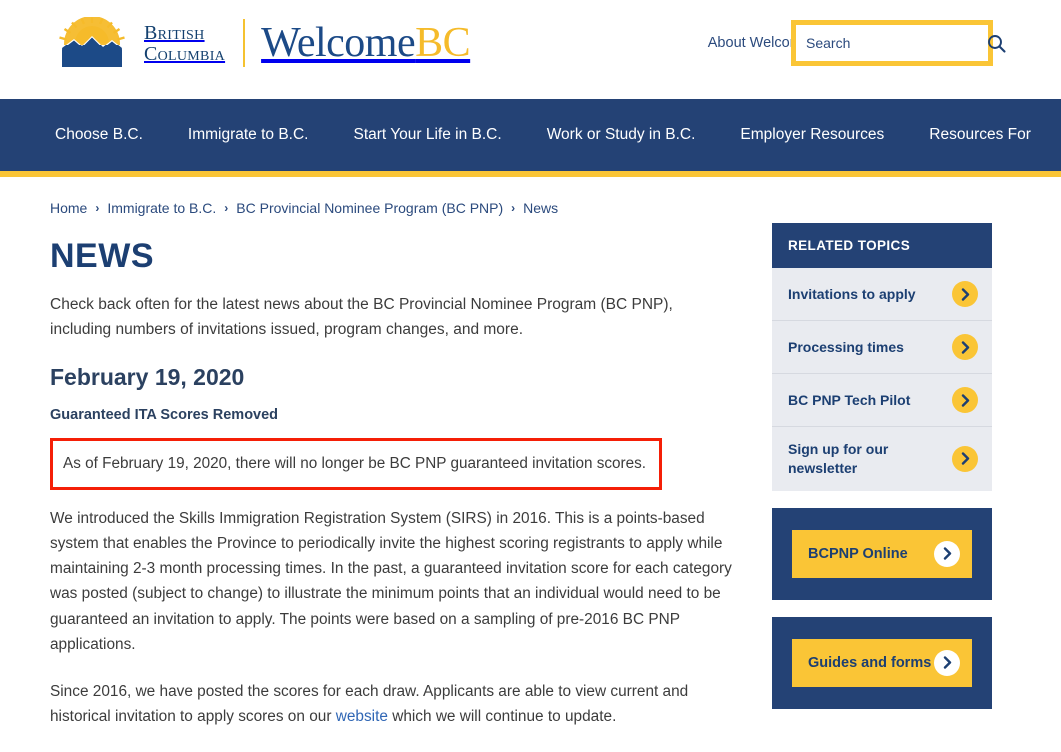 The image size is (1061, 752). What do you see at coordinates (891, 43) in the screenshot?
I see `search-input` at bounding box center [891, 43].